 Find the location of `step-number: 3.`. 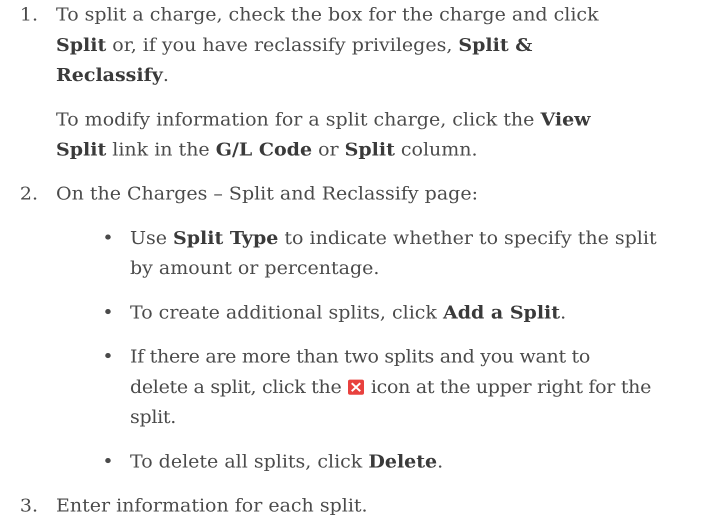

step-number: 3. is located at coordinates (28, 506).